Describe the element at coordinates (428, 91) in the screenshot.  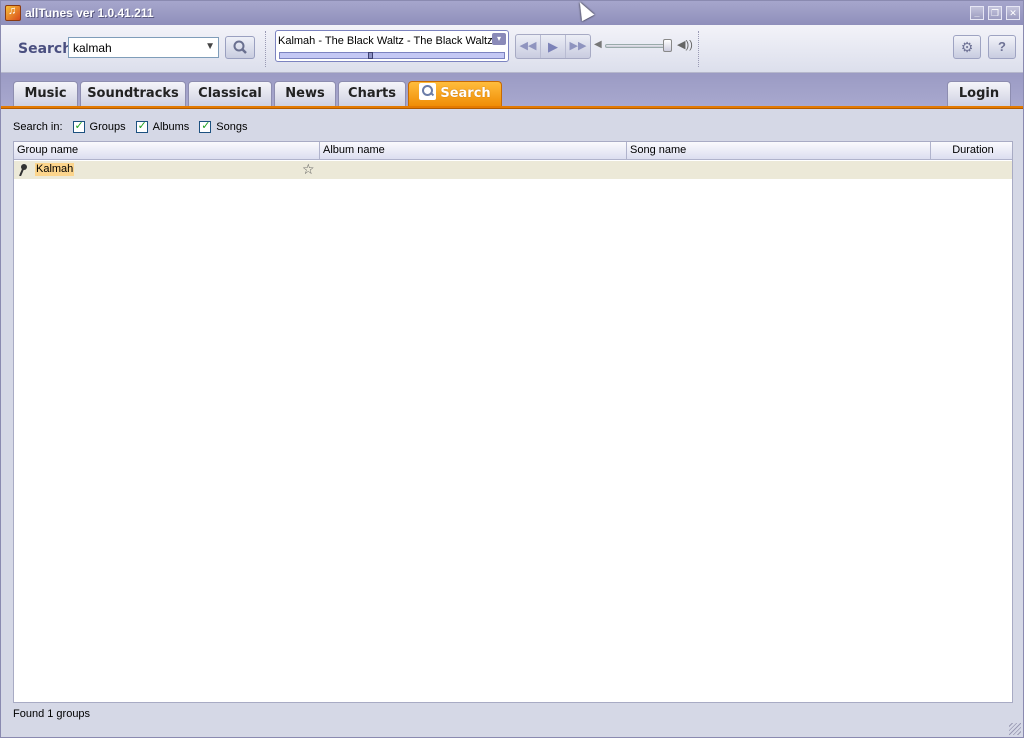
I see `search-icon` at that location.